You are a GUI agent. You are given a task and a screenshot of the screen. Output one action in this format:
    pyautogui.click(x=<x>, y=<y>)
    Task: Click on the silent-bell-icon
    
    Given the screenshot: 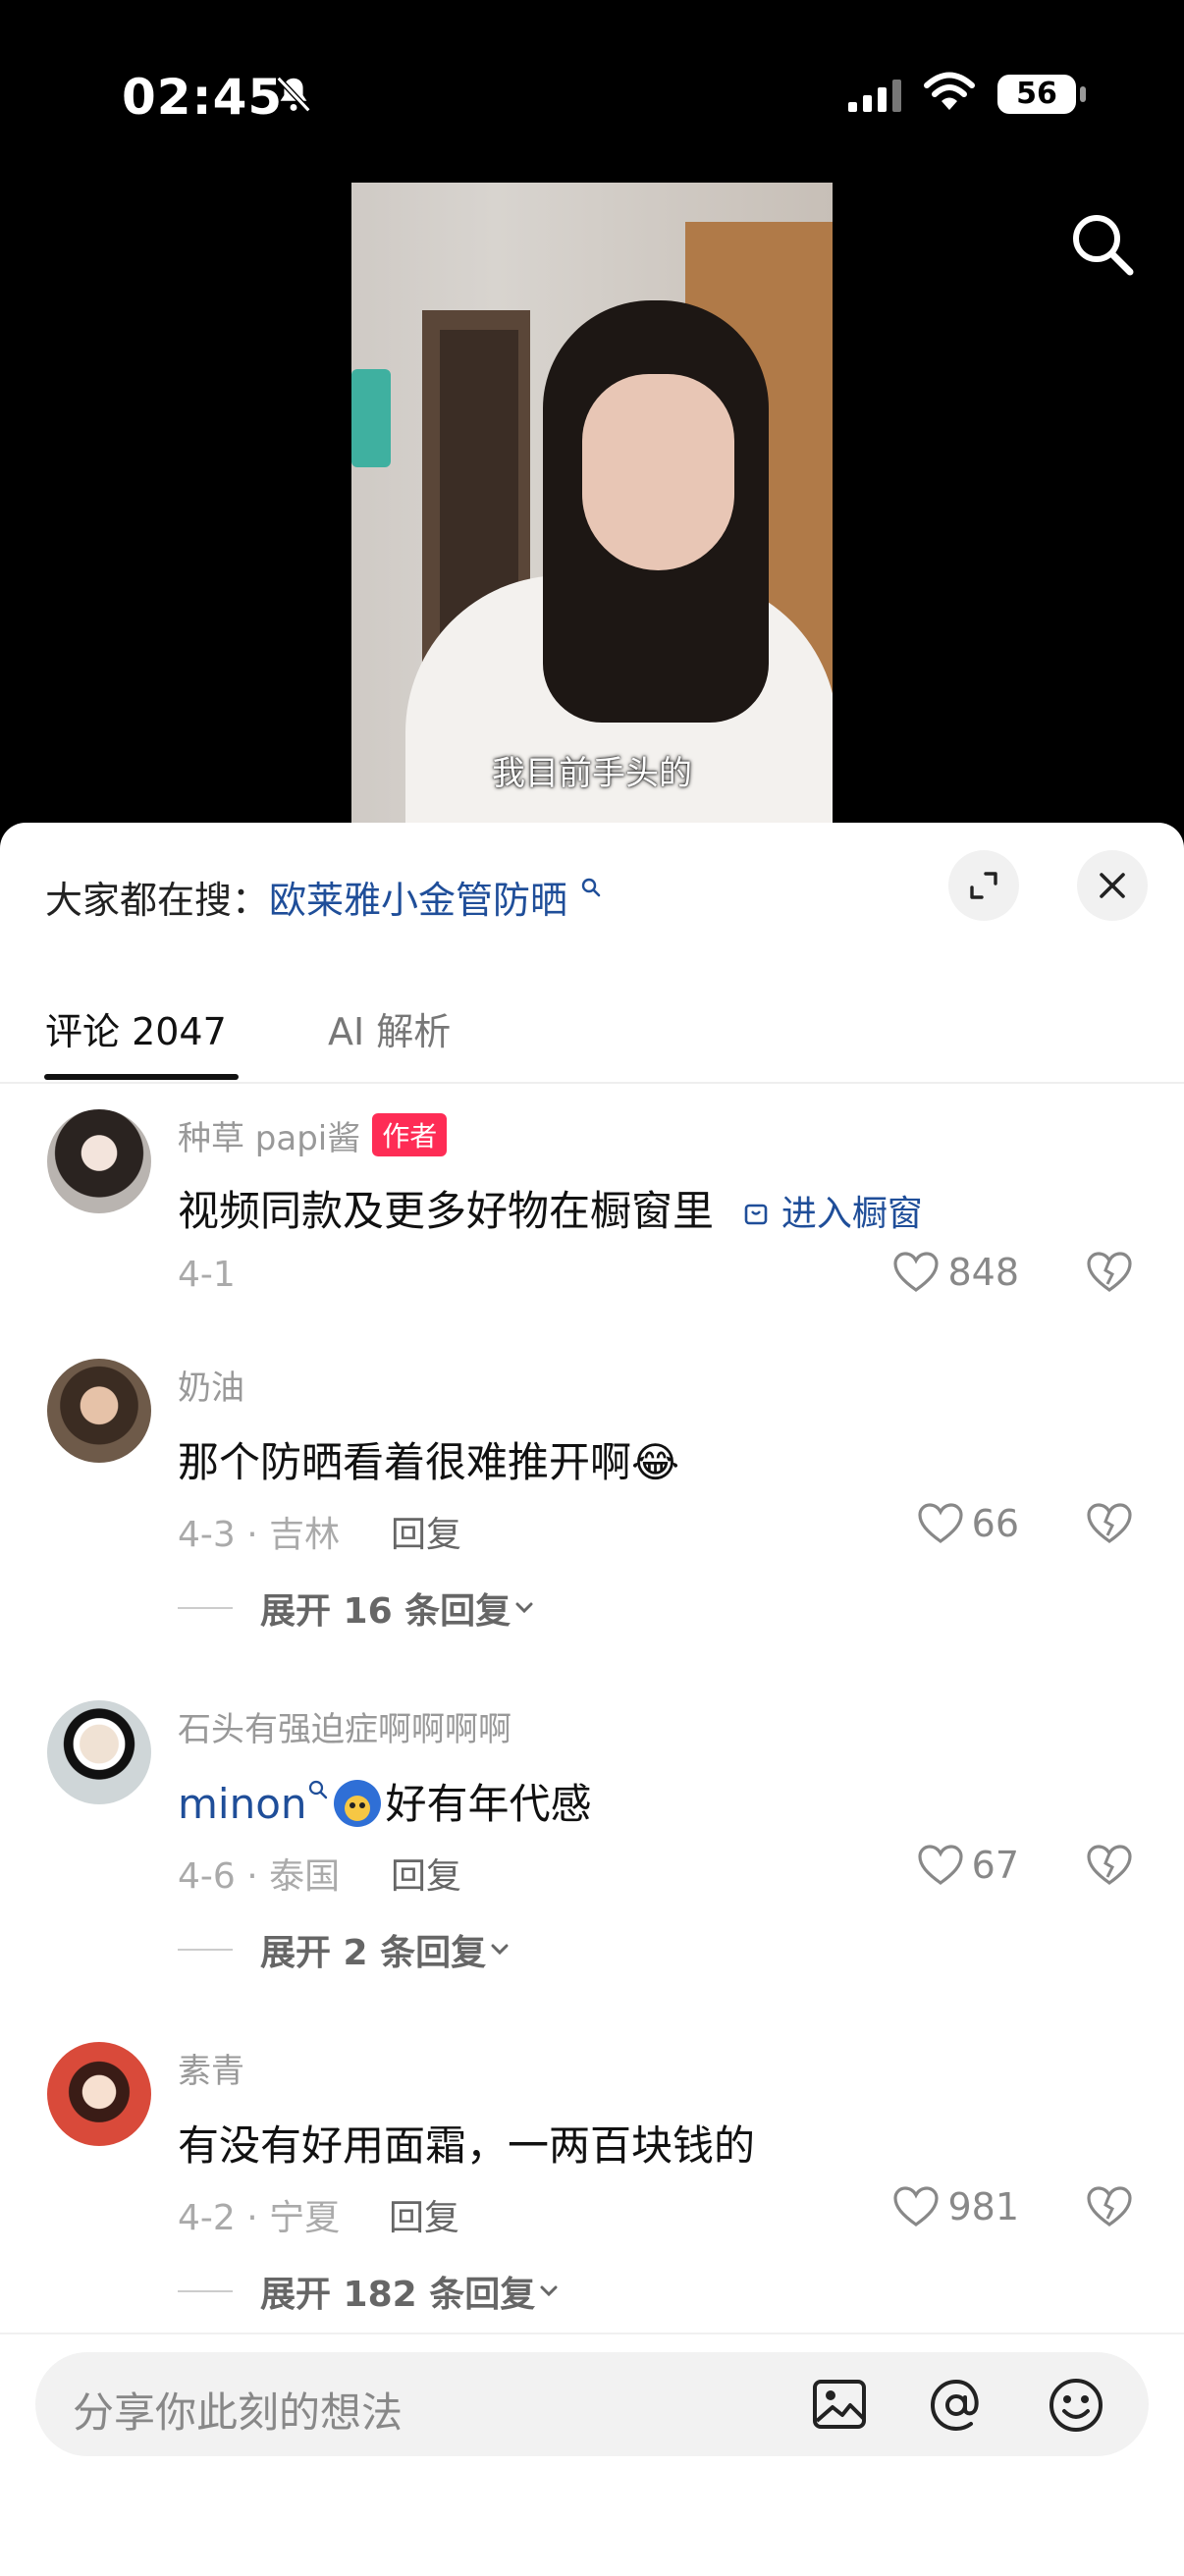 What is the action you would take?
    pyautogui.click(x=293, y=97)
    